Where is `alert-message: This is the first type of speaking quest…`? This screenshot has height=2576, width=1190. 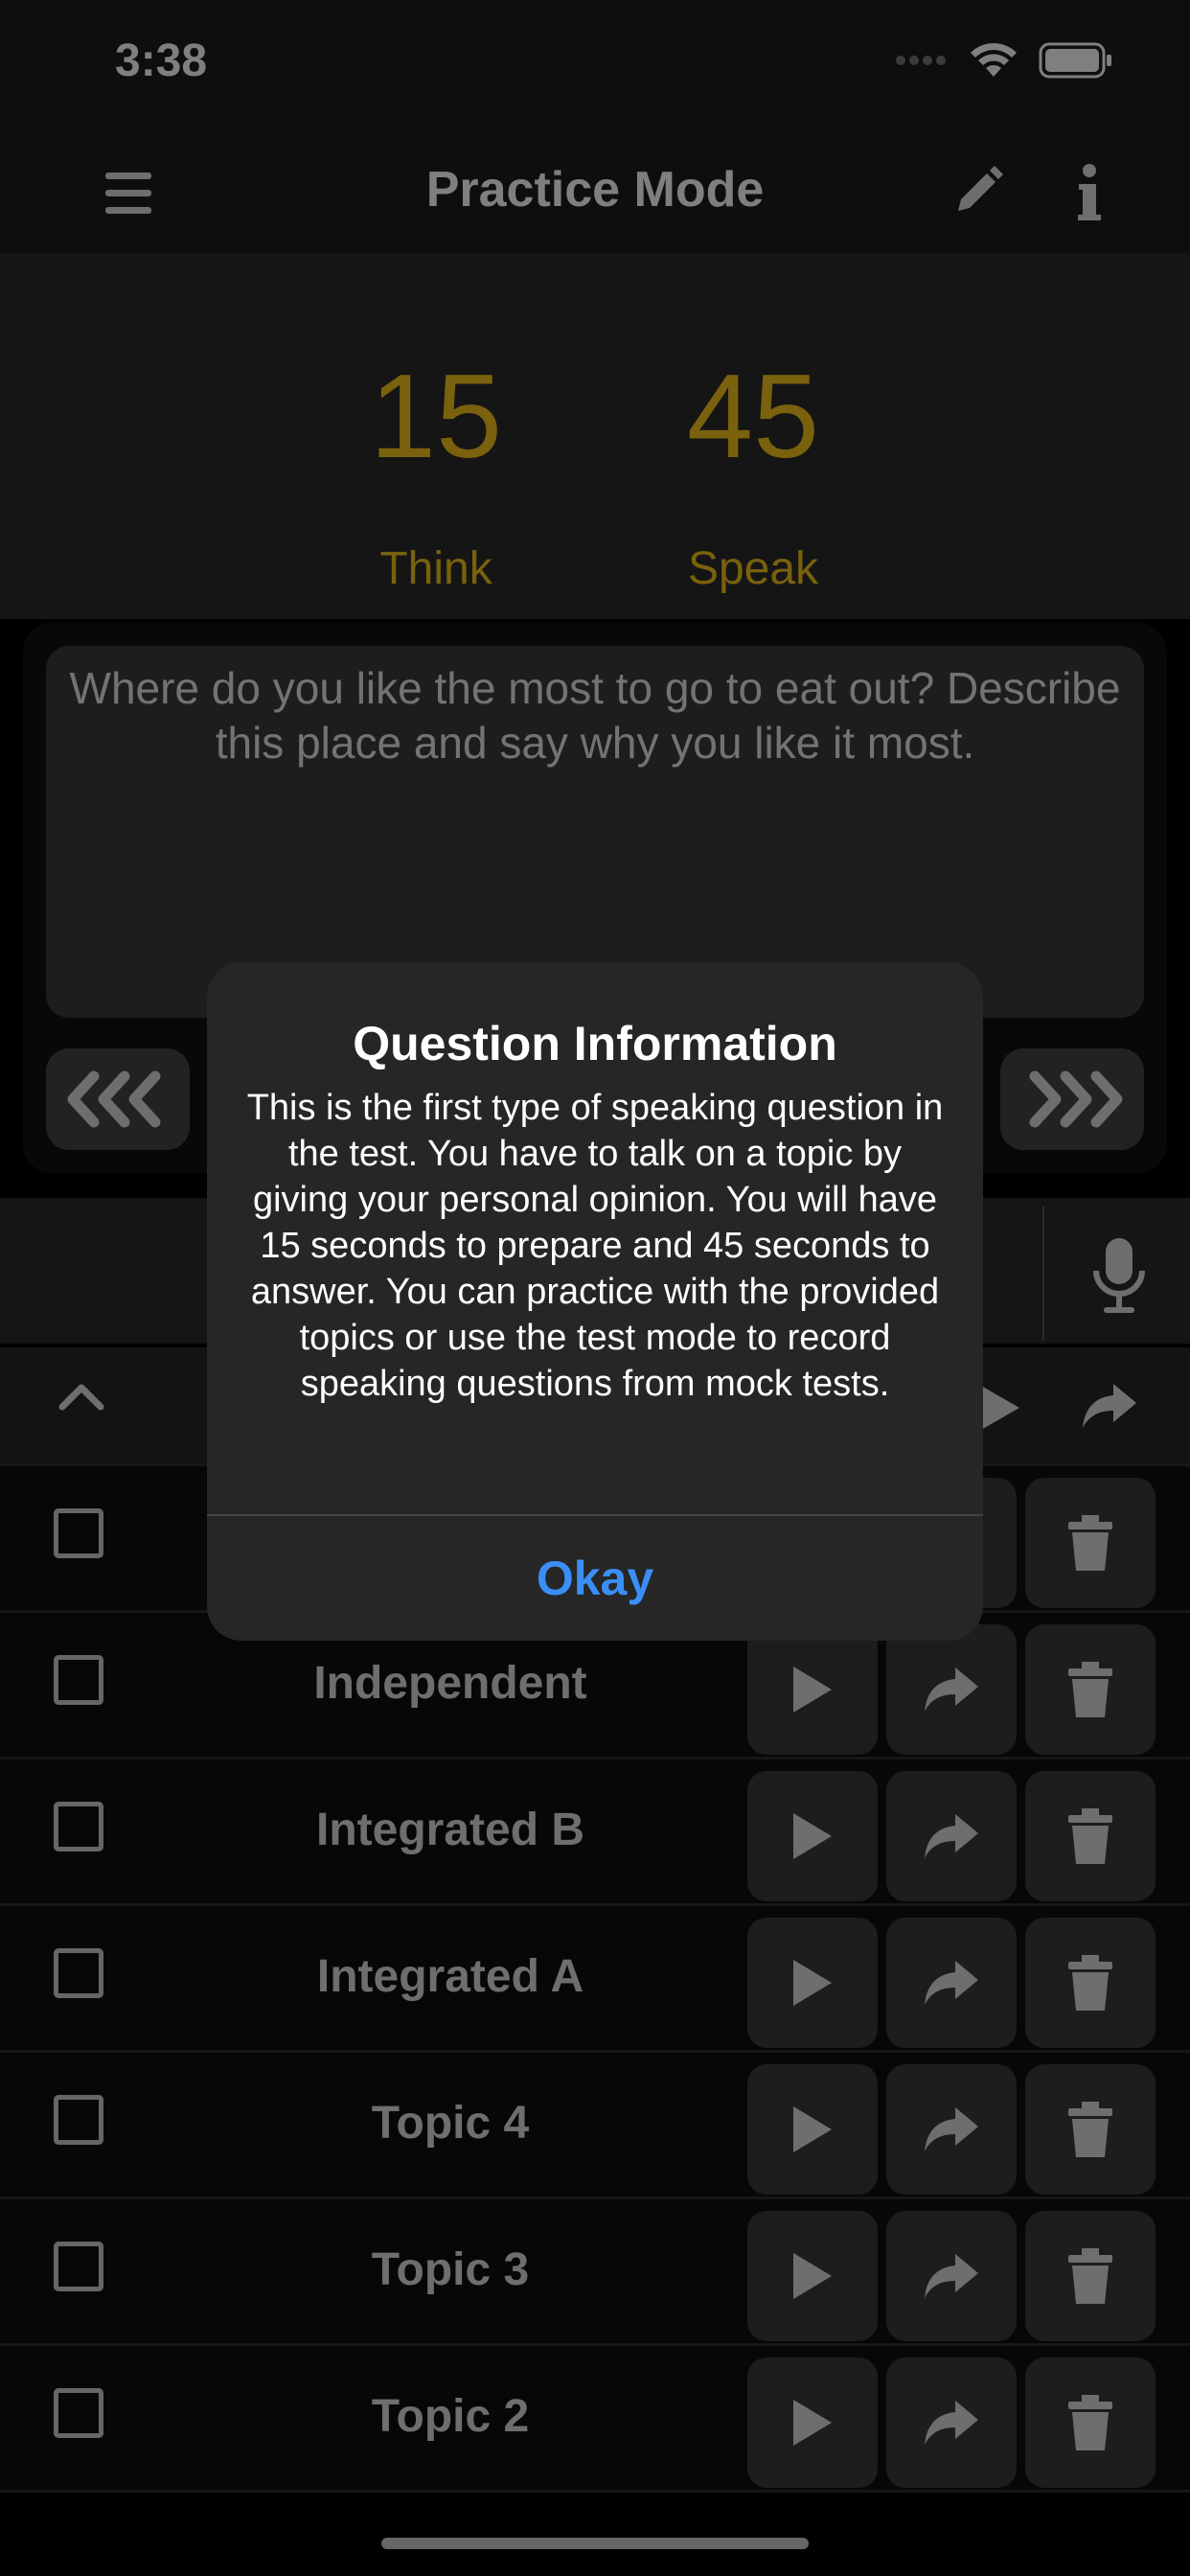 alert-message: This is the first type of speaking quest… is located at coordinates (595, 1246).